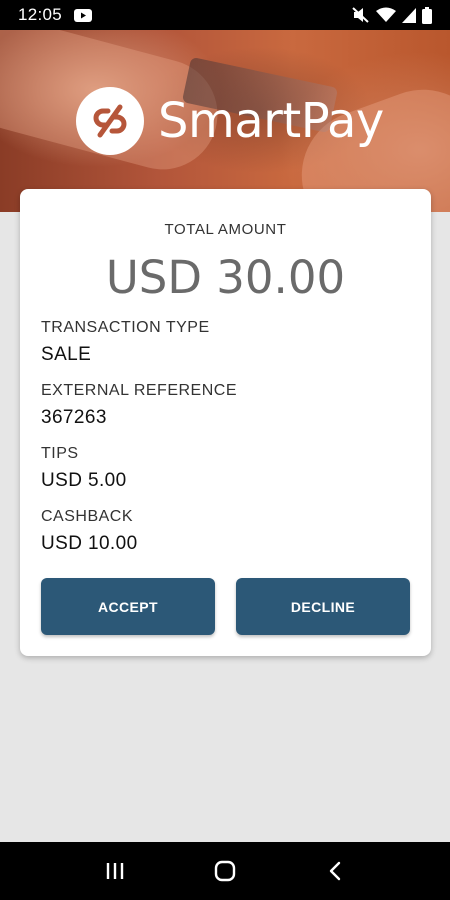  What do you see at coordinates (361, 15) in the screenshot?
I see `mute-icon` at bounding box center [361, 15].